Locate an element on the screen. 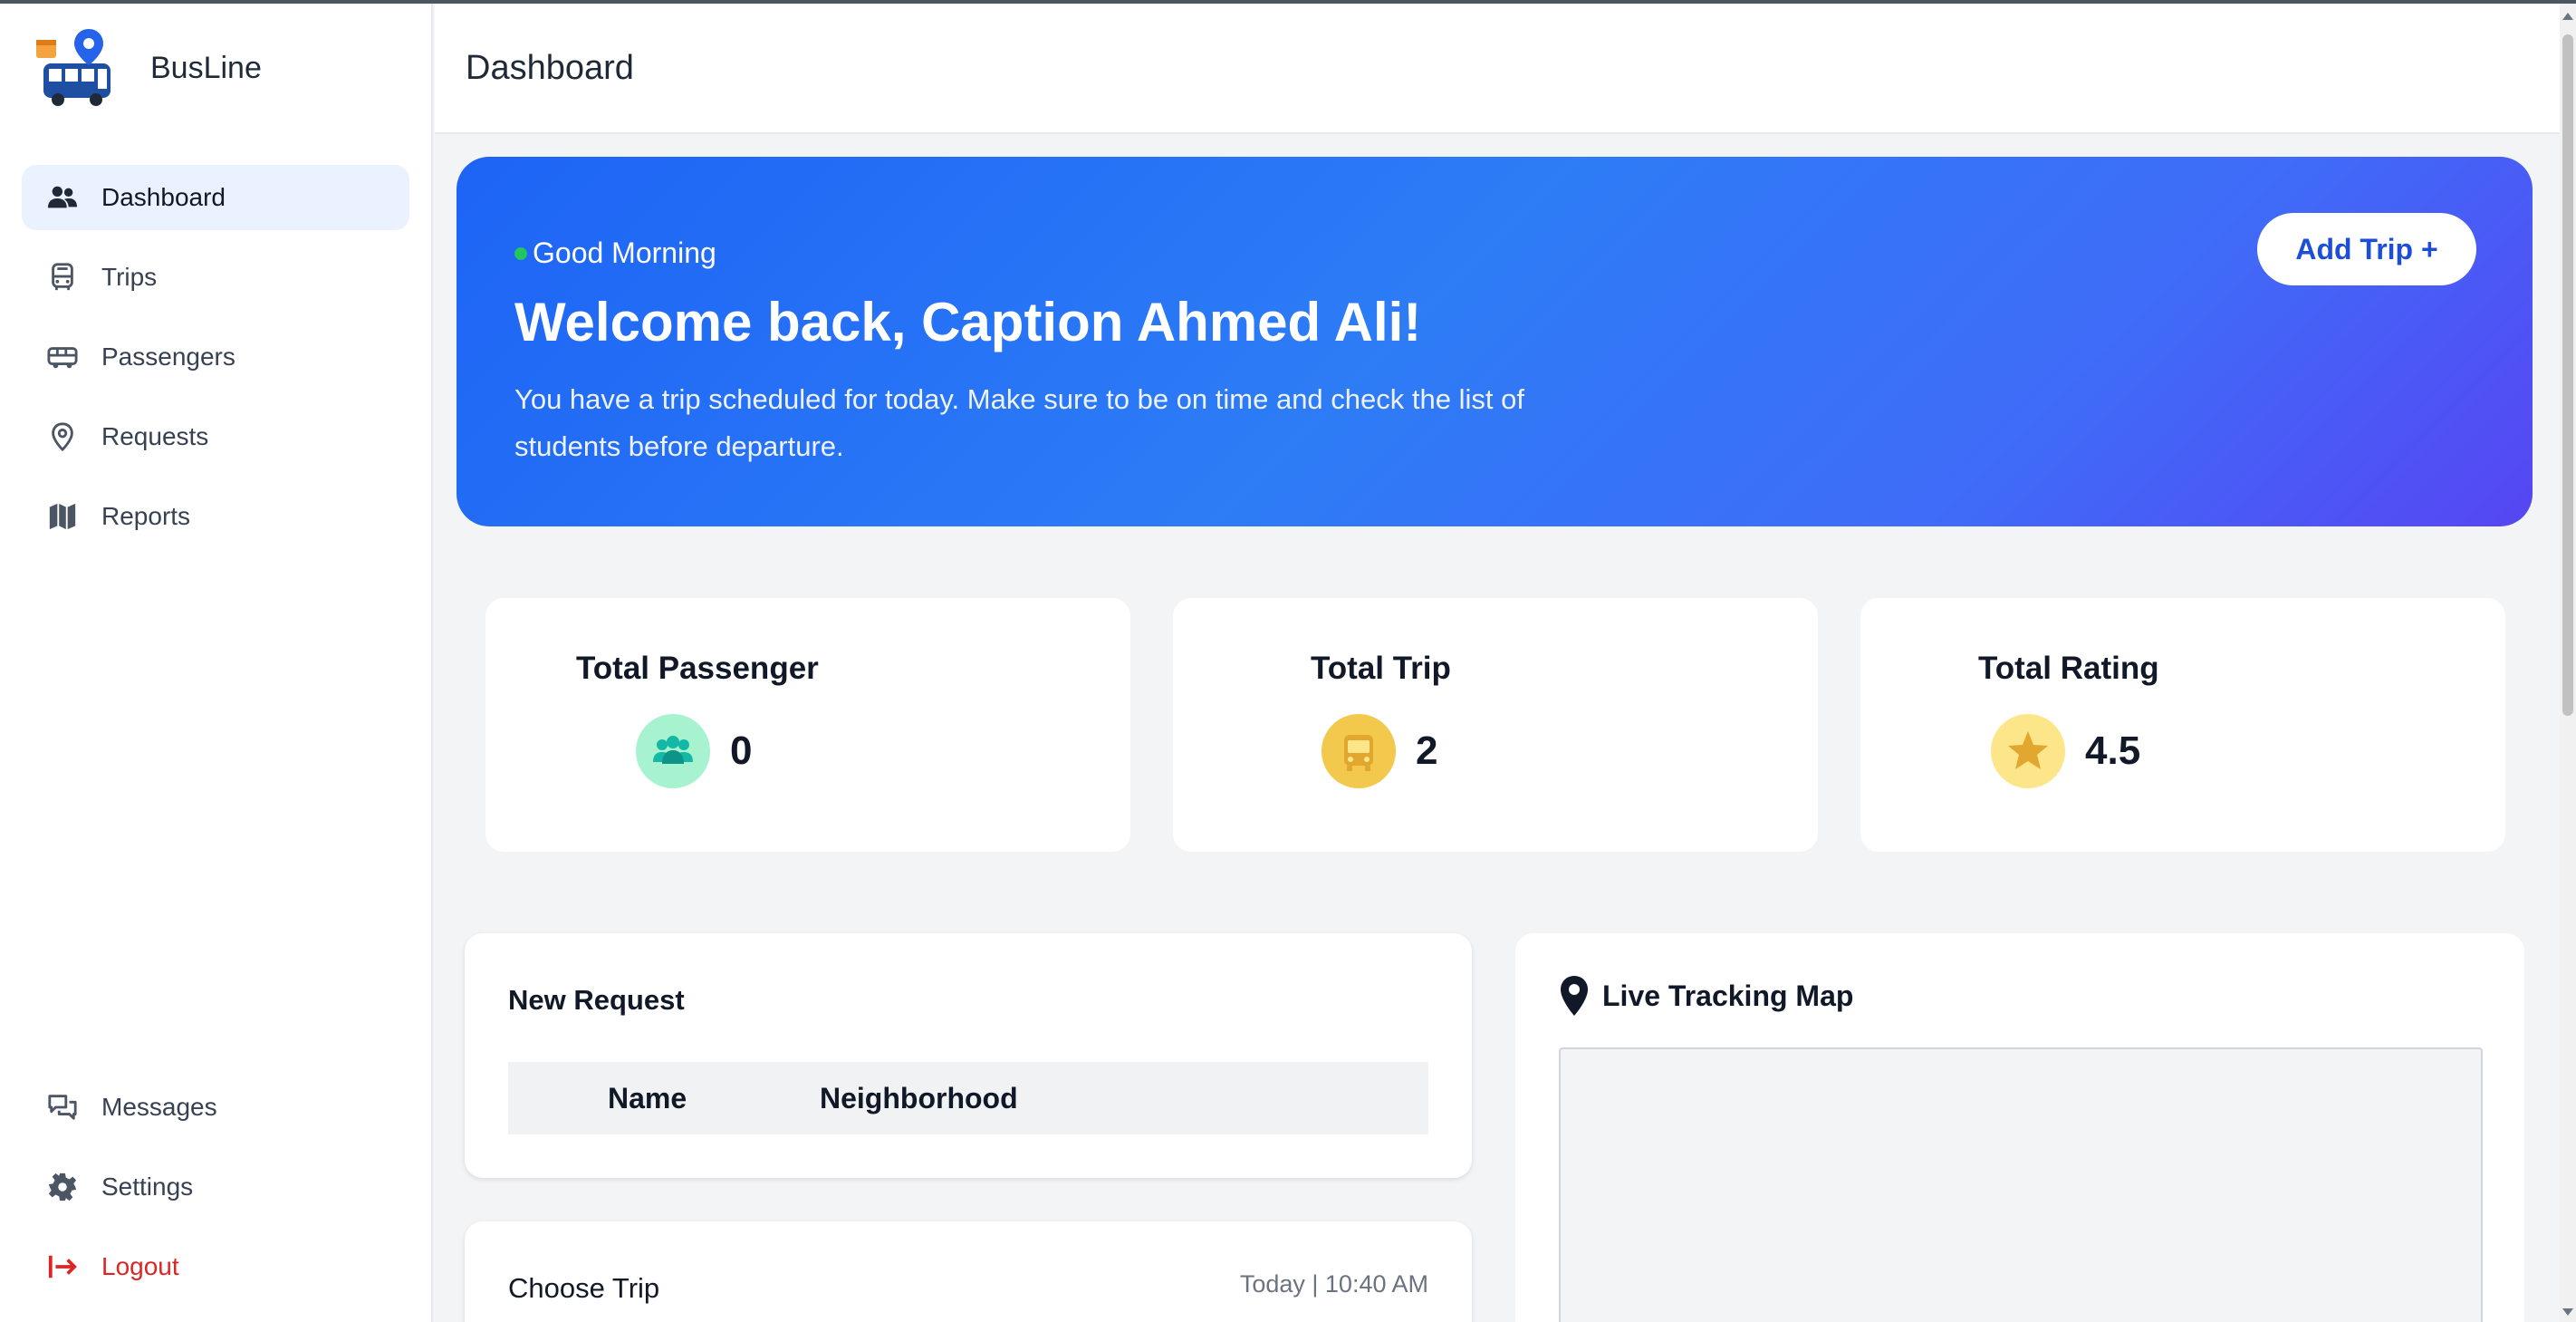 This screenshot has width=2576, height=1322. sidebar-item-settings: Settings is located at coordinates (215, 1187).